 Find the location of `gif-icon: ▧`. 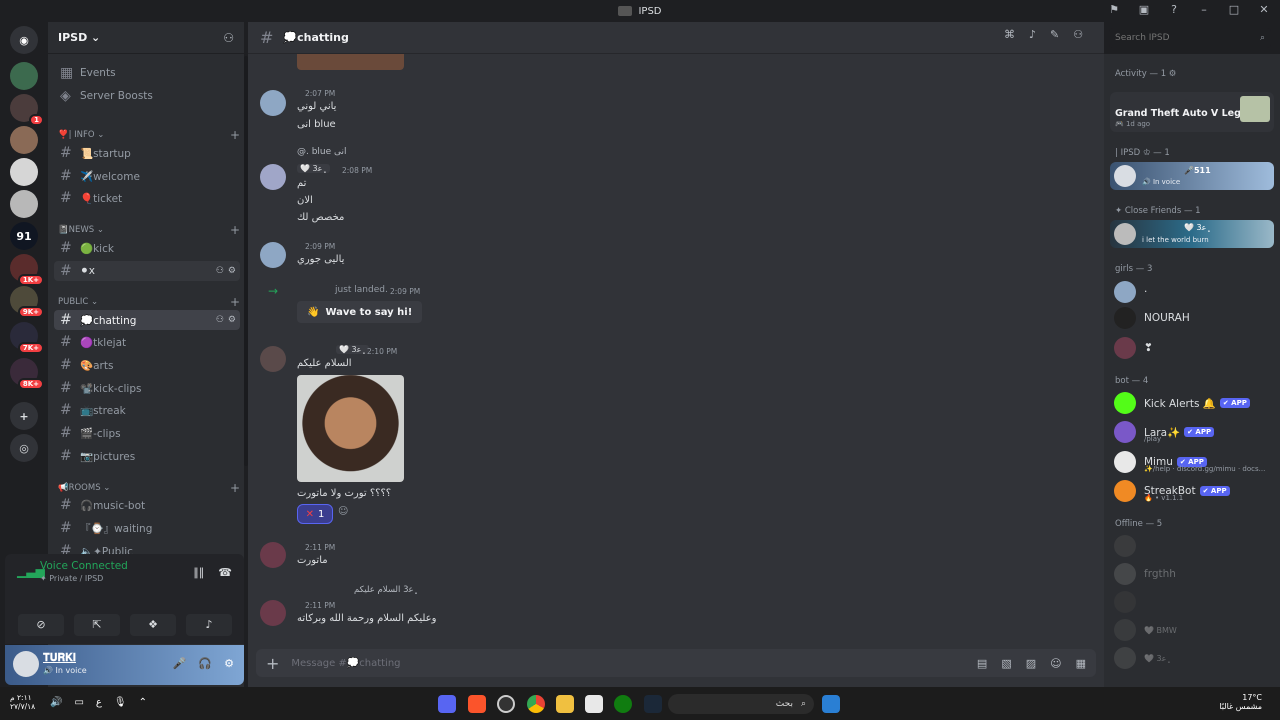

gif-icon: ▧ is located at coordinates (1006, 663).